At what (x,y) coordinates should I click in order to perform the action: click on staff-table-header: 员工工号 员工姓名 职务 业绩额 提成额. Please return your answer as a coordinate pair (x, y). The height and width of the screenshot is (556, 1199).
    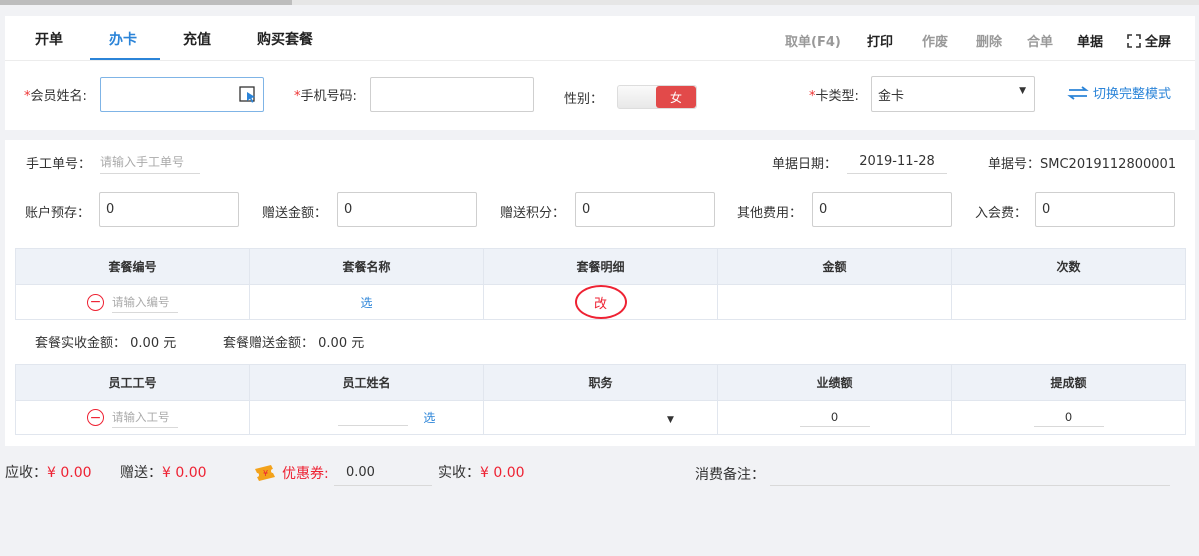
    Looking at the image, I should click on (600, 382).